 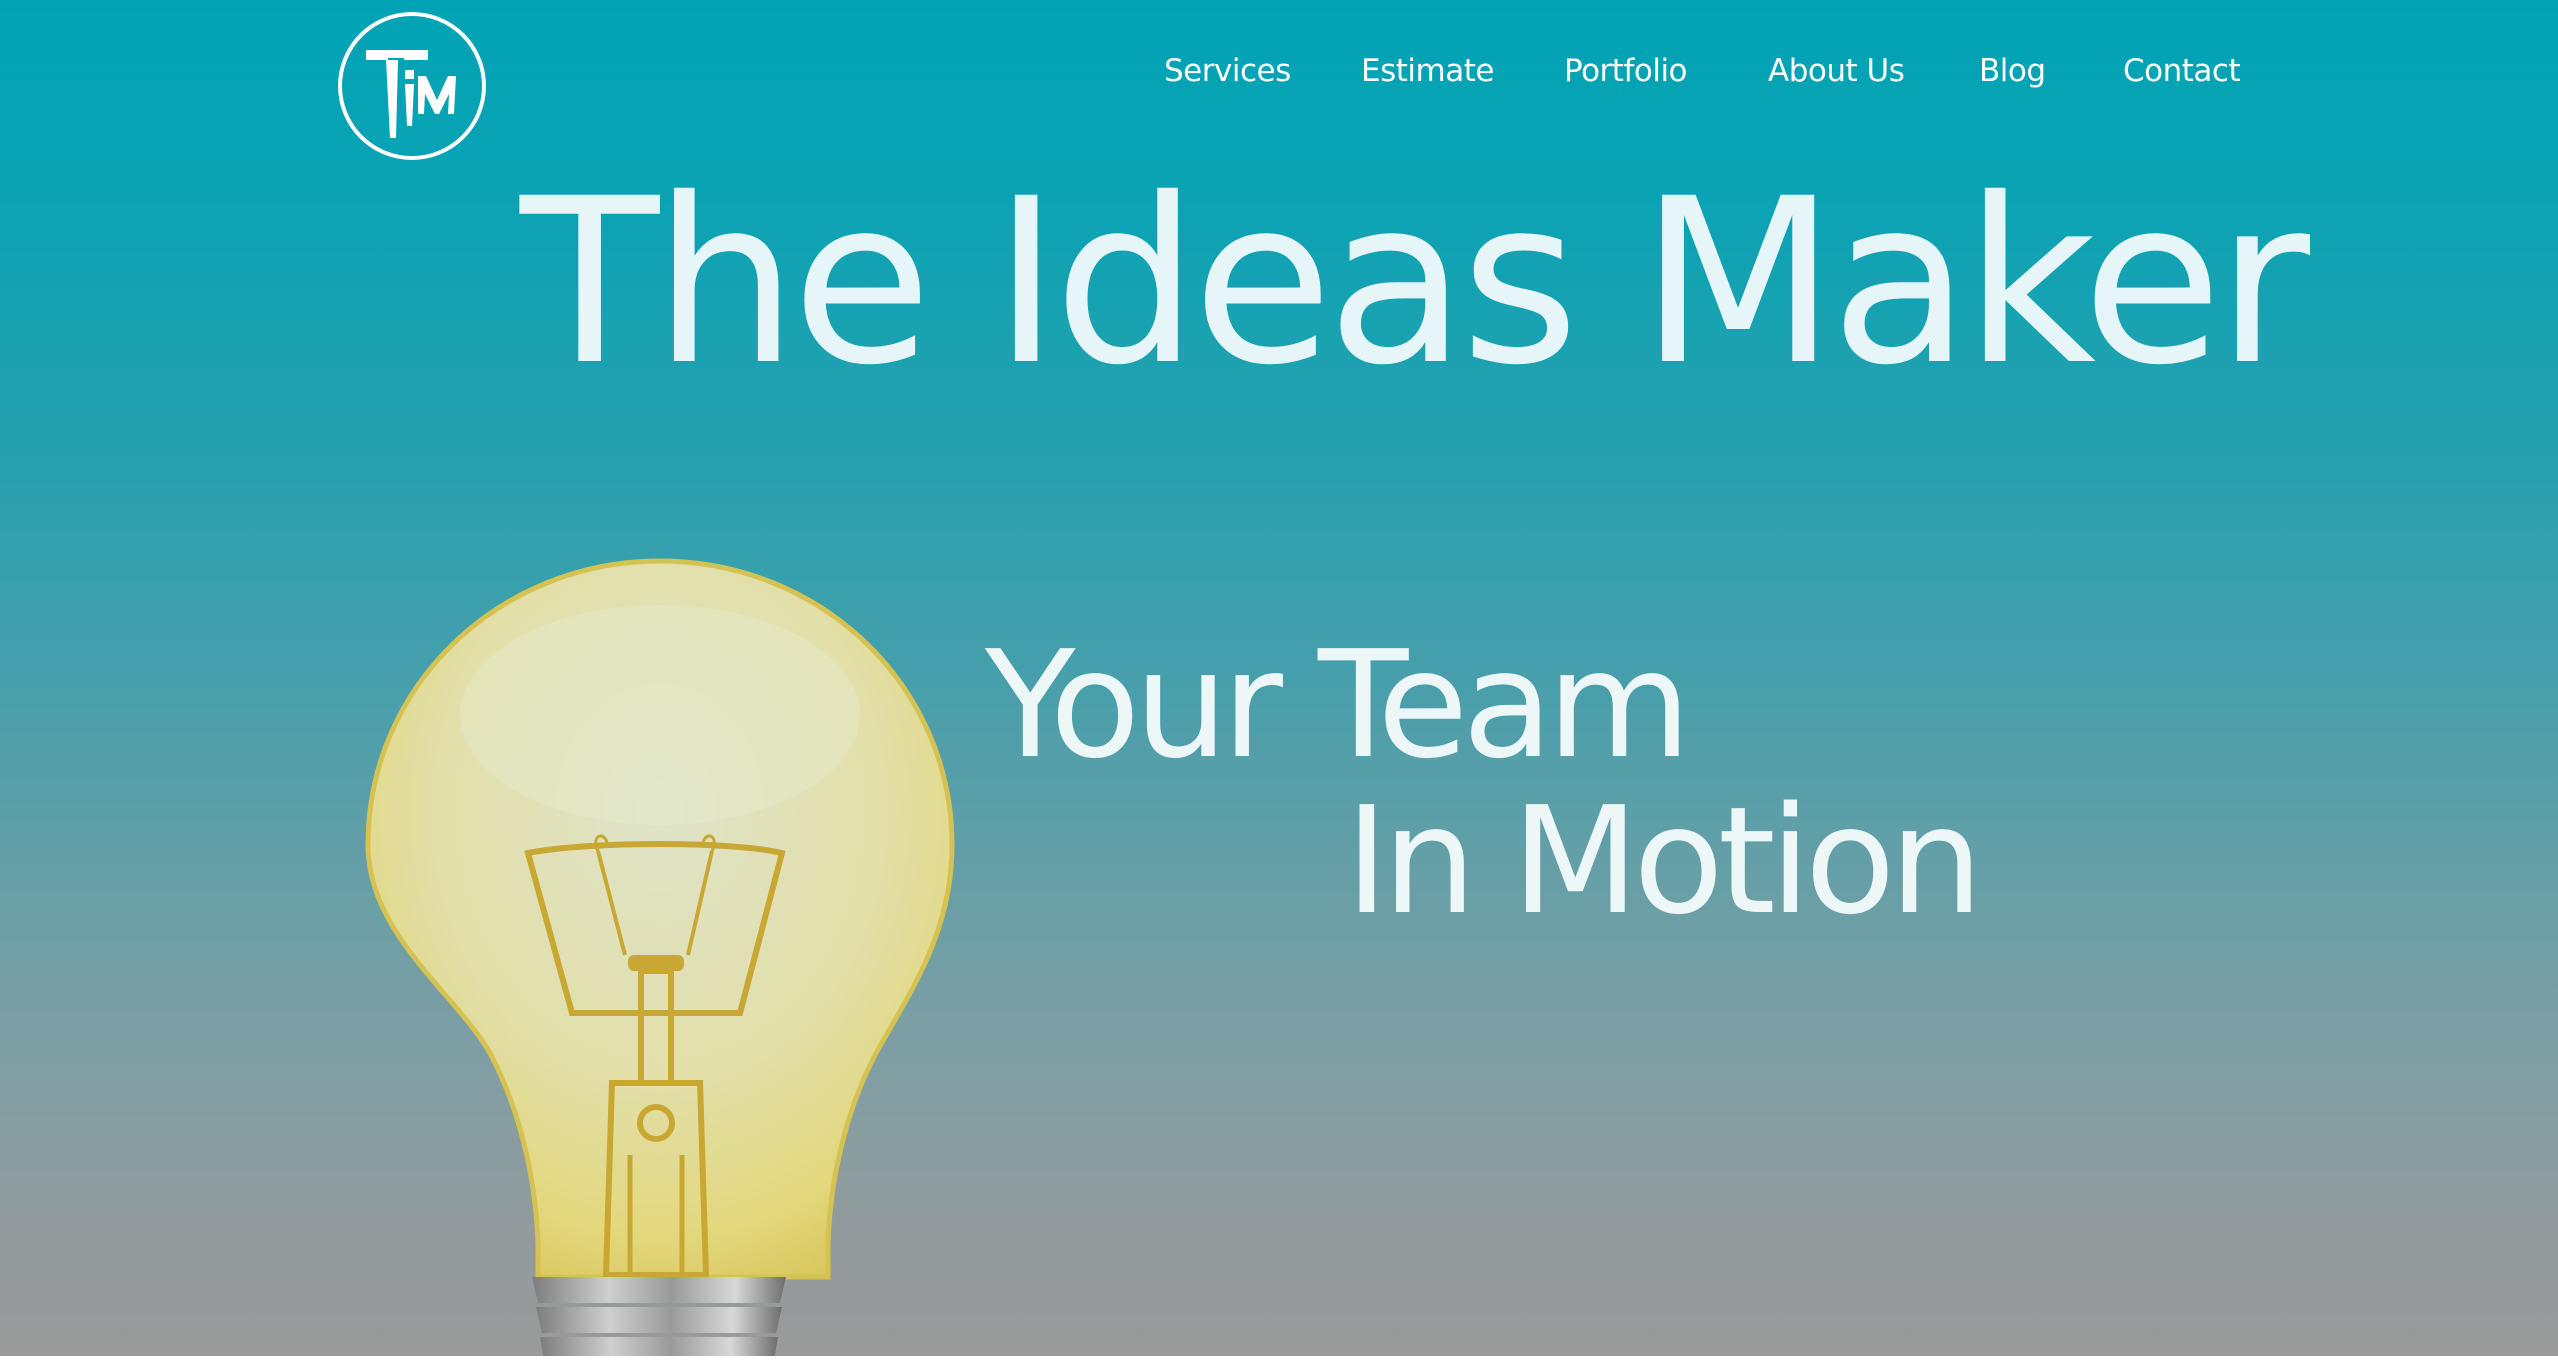 I want to click on tagline-line-2: In Motion, so click(x=1664, y=861).